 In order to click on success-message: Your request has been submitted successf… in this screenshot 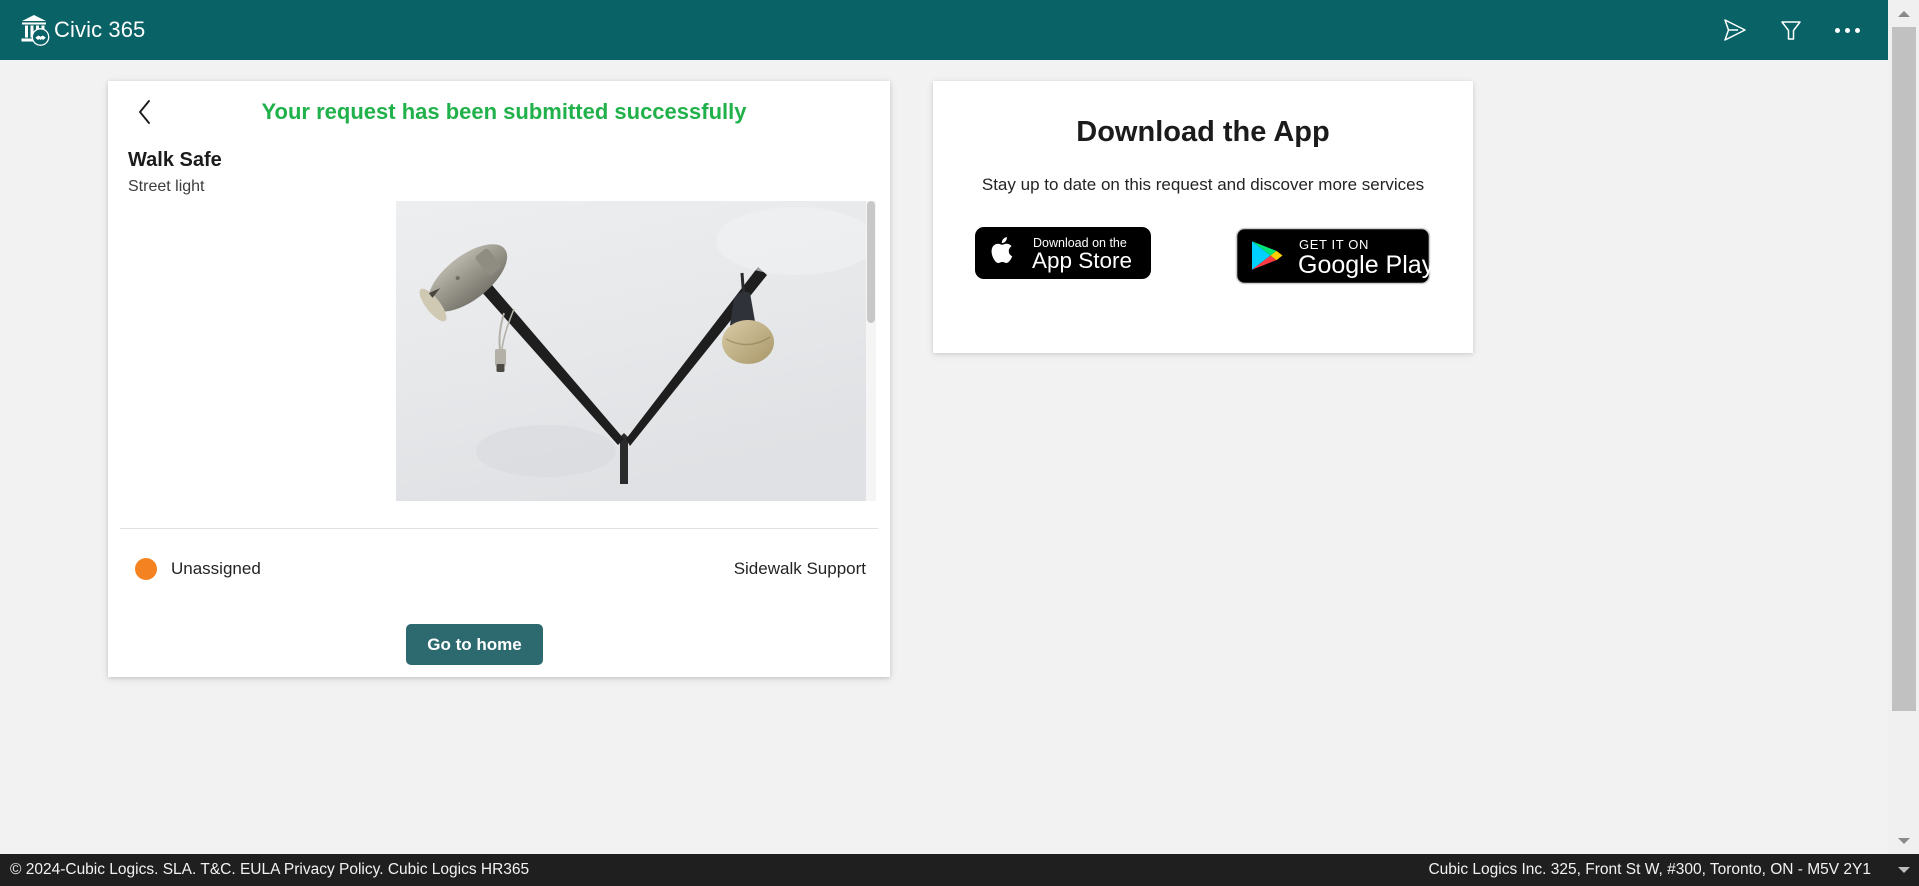, I will do `click(504, 111)`.